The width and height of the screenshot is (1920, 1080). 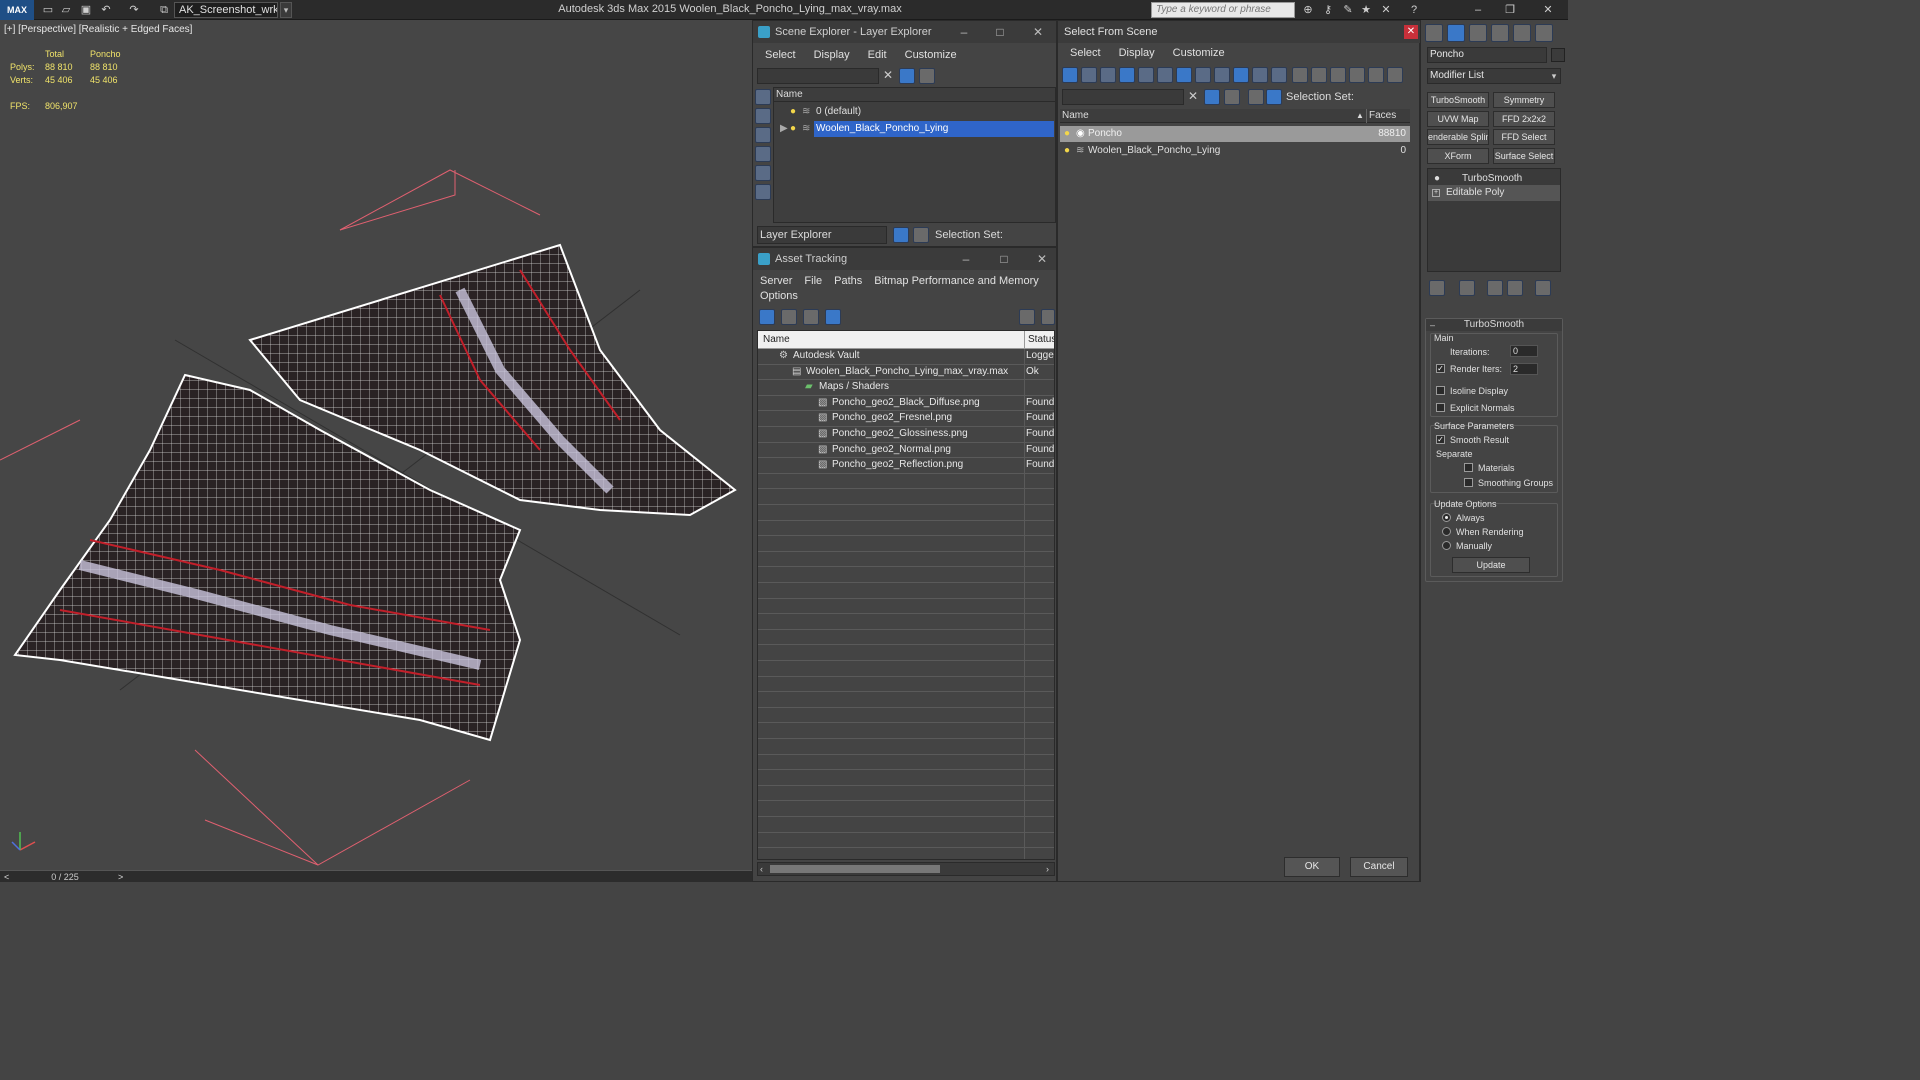 What do you see at coordinates (888, 75) in the screenshot?
I see `clear-search-icon: ✕` at bounding box center [888, 75].